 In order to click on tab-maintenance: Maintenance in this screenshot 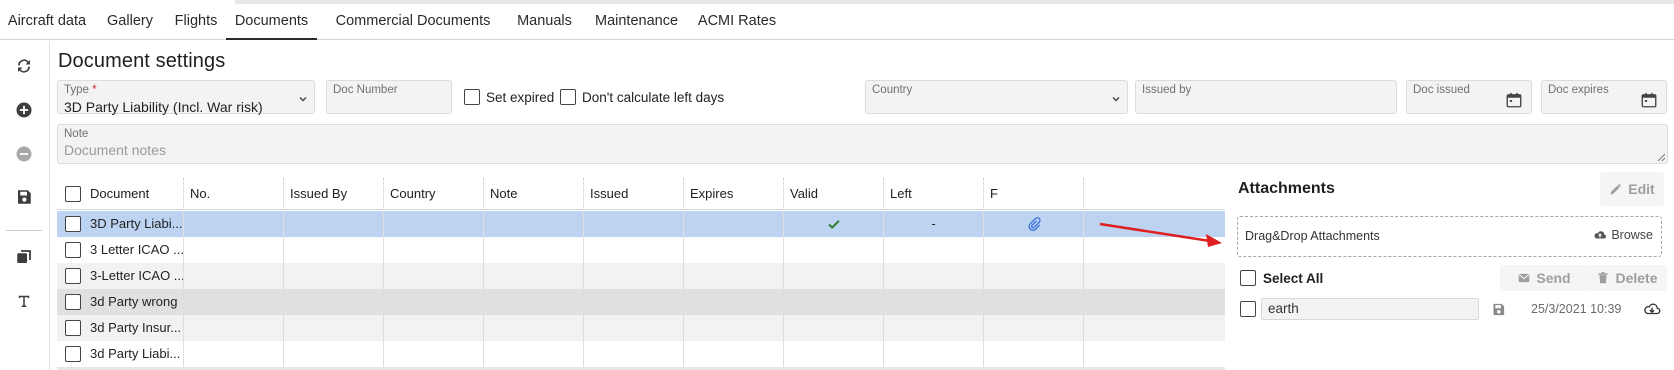, I will do `click(636, 22)`.